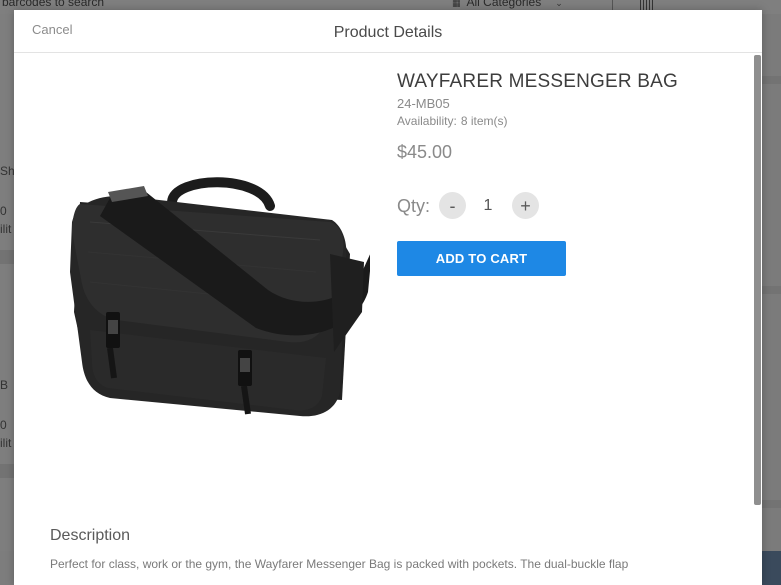 This screenshot has height=585, width=781. I want to click on background-fragment: B, so click(4, 385).